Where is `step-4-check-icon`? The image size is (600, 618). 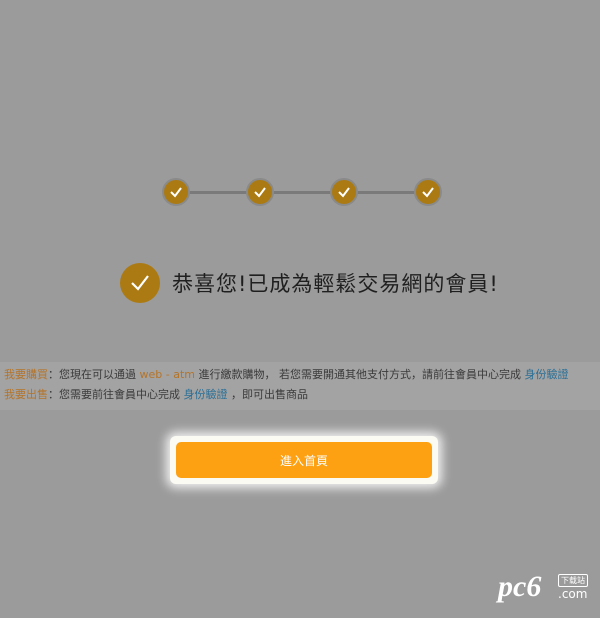
step-4-check-icon is located at coordinates (428, 192).